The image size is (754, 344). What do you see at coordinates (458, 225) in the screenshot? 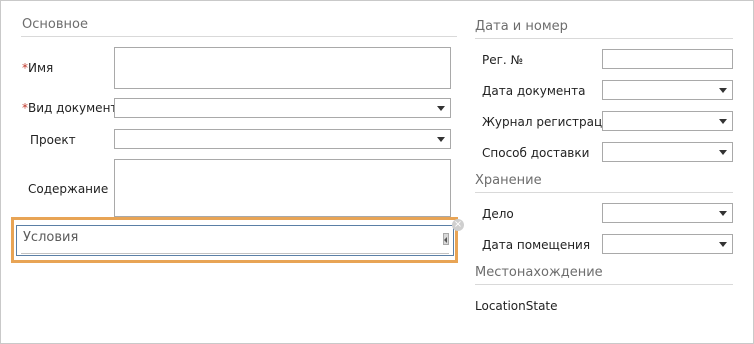
I see `close-icon: ×` at bounding box center [458, 225].